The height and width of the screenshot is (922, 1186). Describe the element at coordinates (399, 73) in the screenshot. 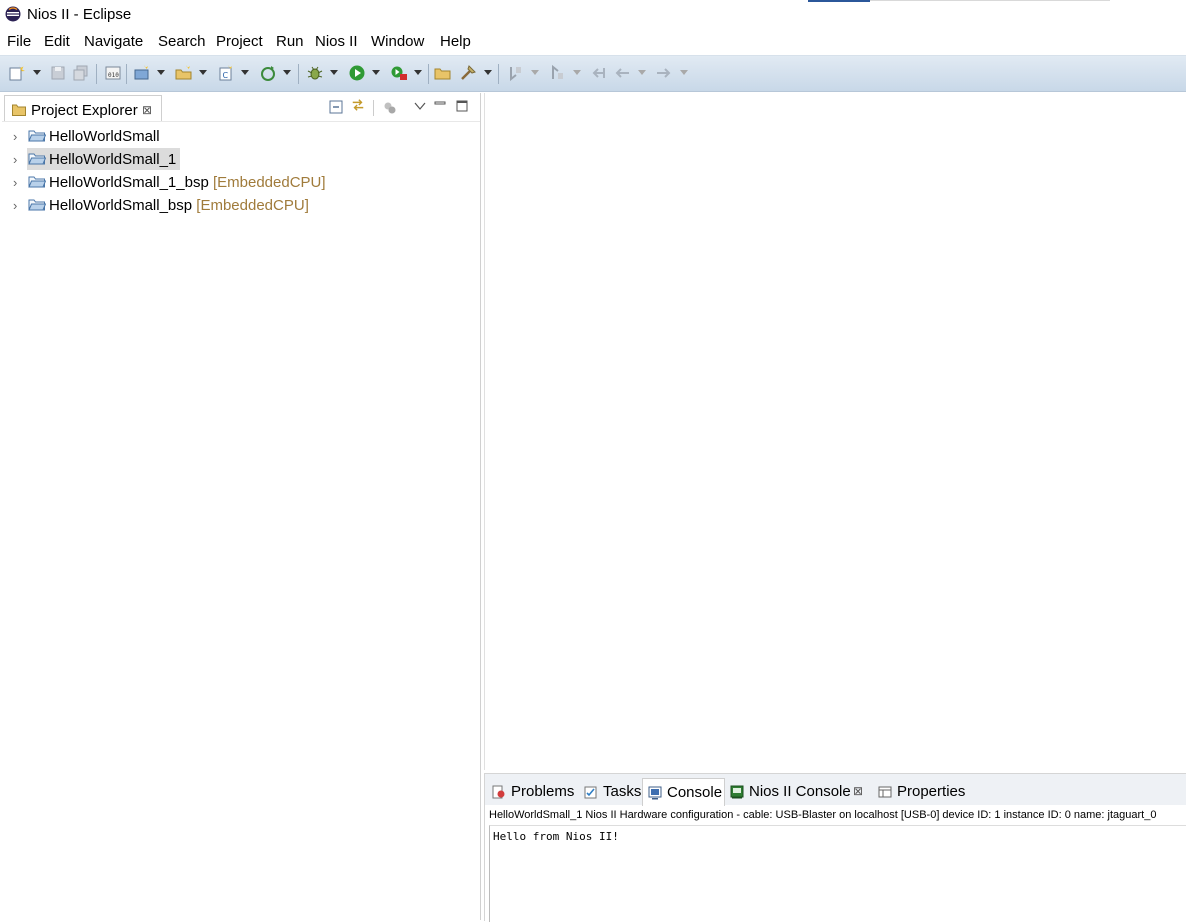

I see `external-tools-icon` at that location.